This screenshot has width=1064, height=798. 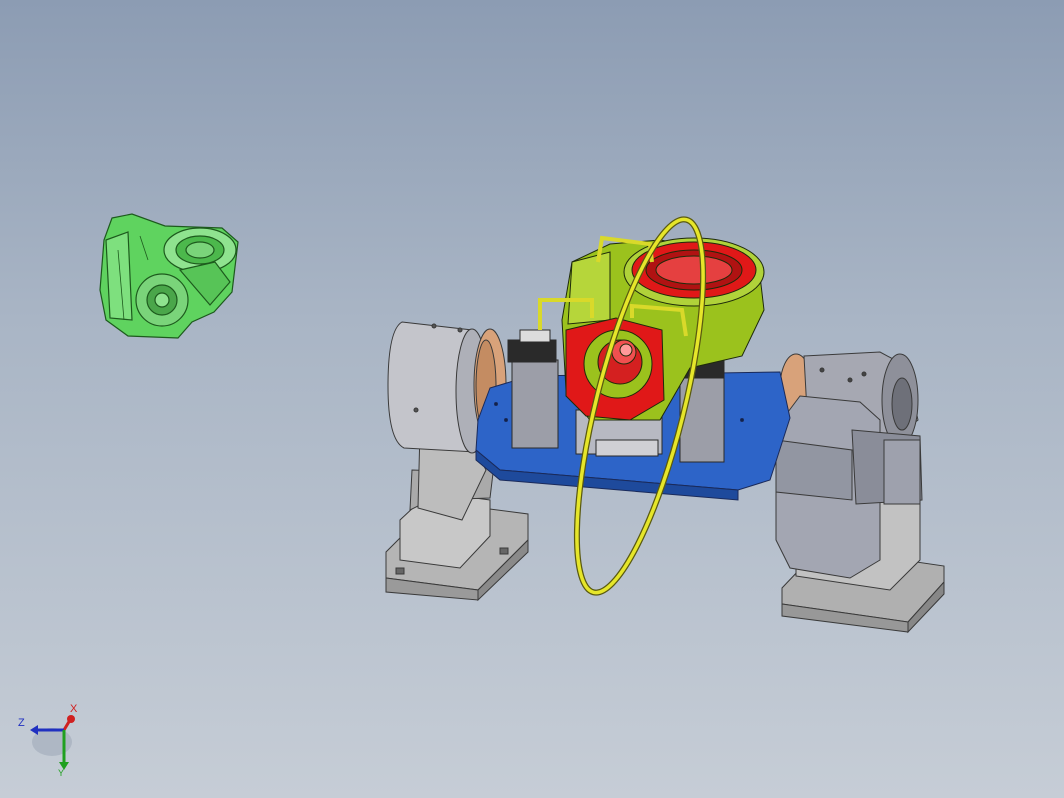 I want to click on loose-housing-part, so click(x=169, y=276).